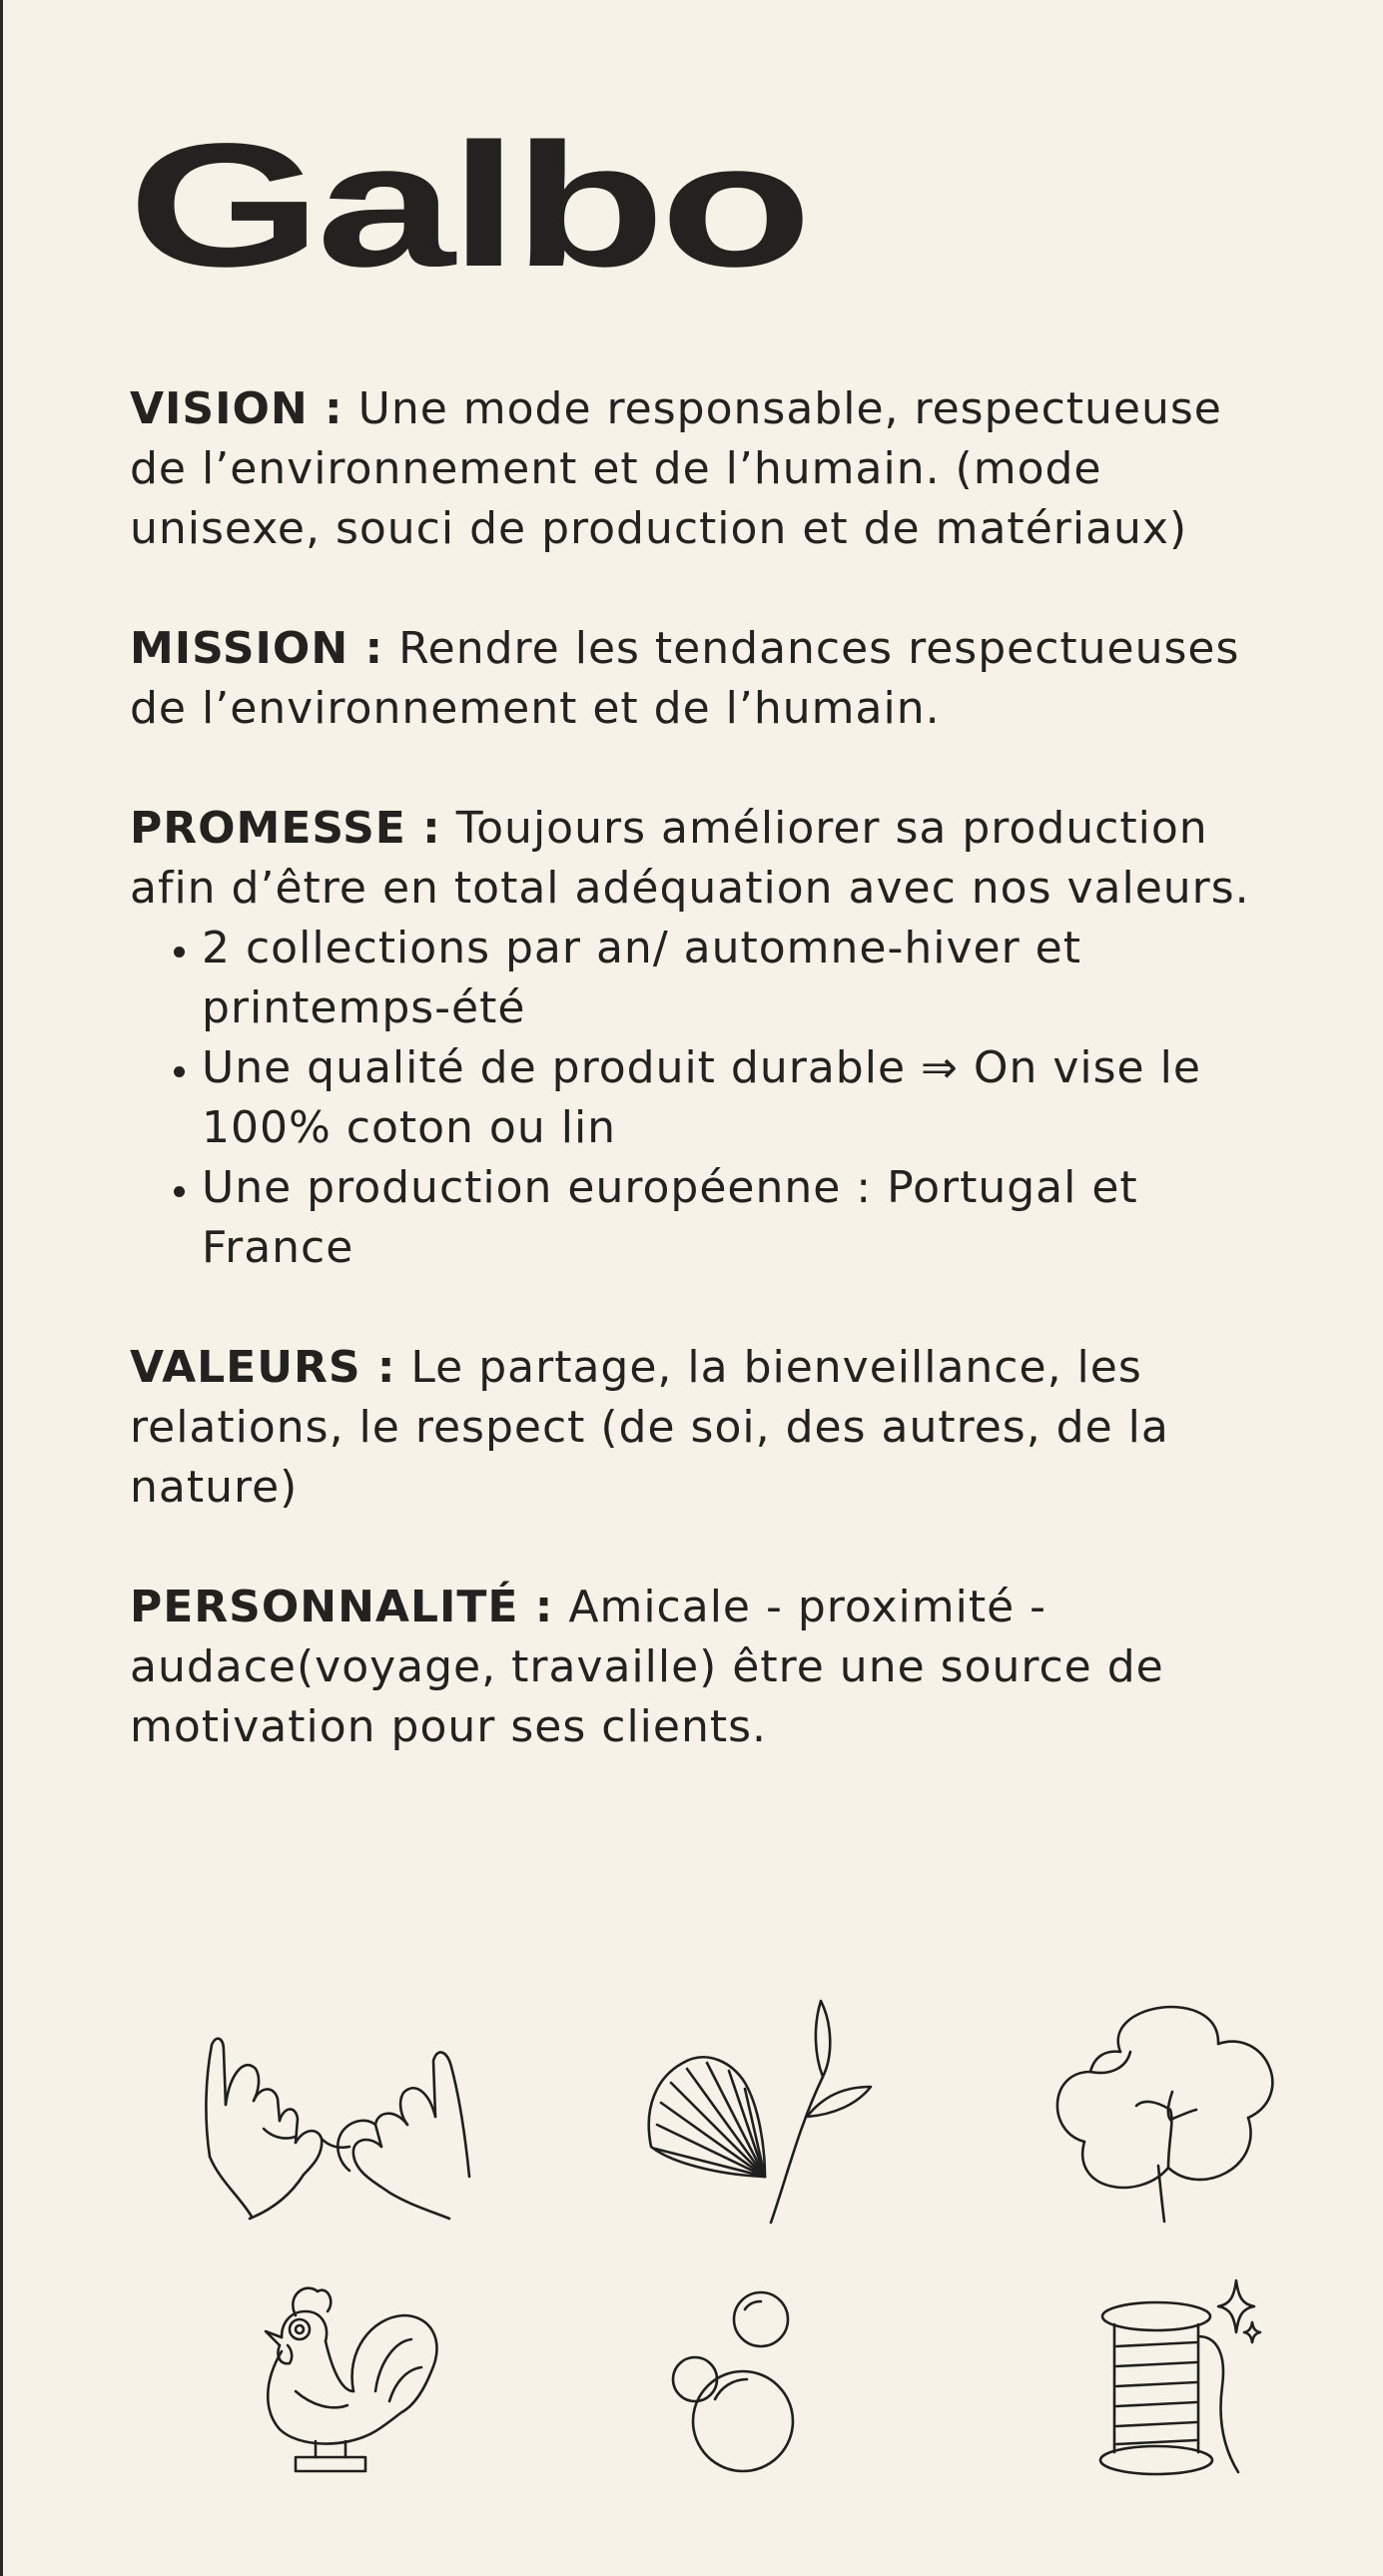  What do you see at coordinates (342, 1607) in the screenshot?
I see `personnalite-label: PERSONNALITÉ :` at bounding box center [342, 1607].